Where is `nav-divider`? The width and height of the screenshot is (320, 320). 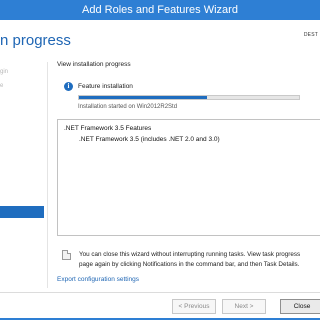
nav-divider is located at coordinates (47, 175).